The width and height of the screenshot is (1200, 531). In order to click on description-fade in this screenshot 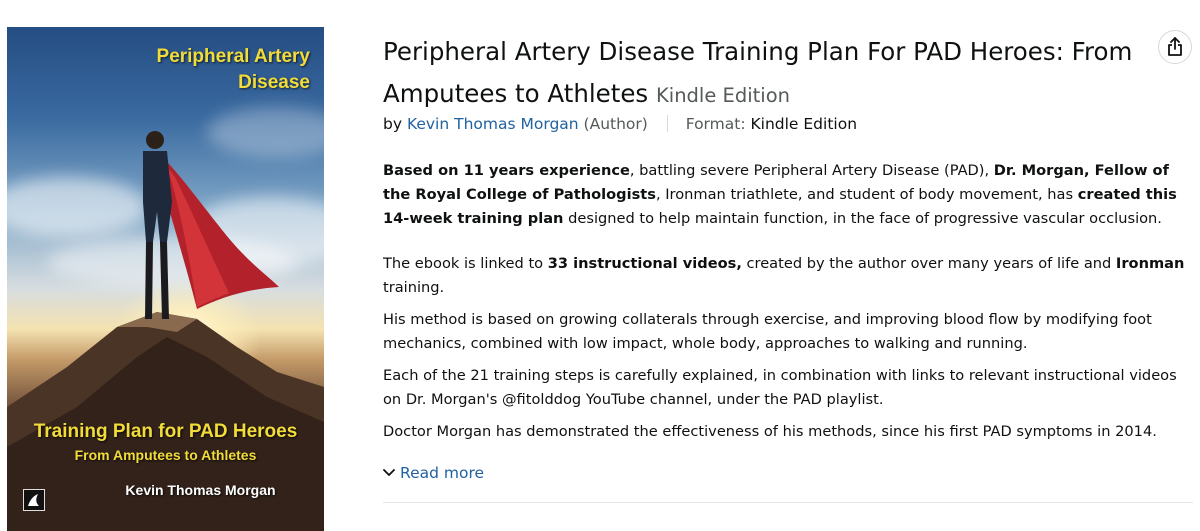, I will do `click(788, 456)`.